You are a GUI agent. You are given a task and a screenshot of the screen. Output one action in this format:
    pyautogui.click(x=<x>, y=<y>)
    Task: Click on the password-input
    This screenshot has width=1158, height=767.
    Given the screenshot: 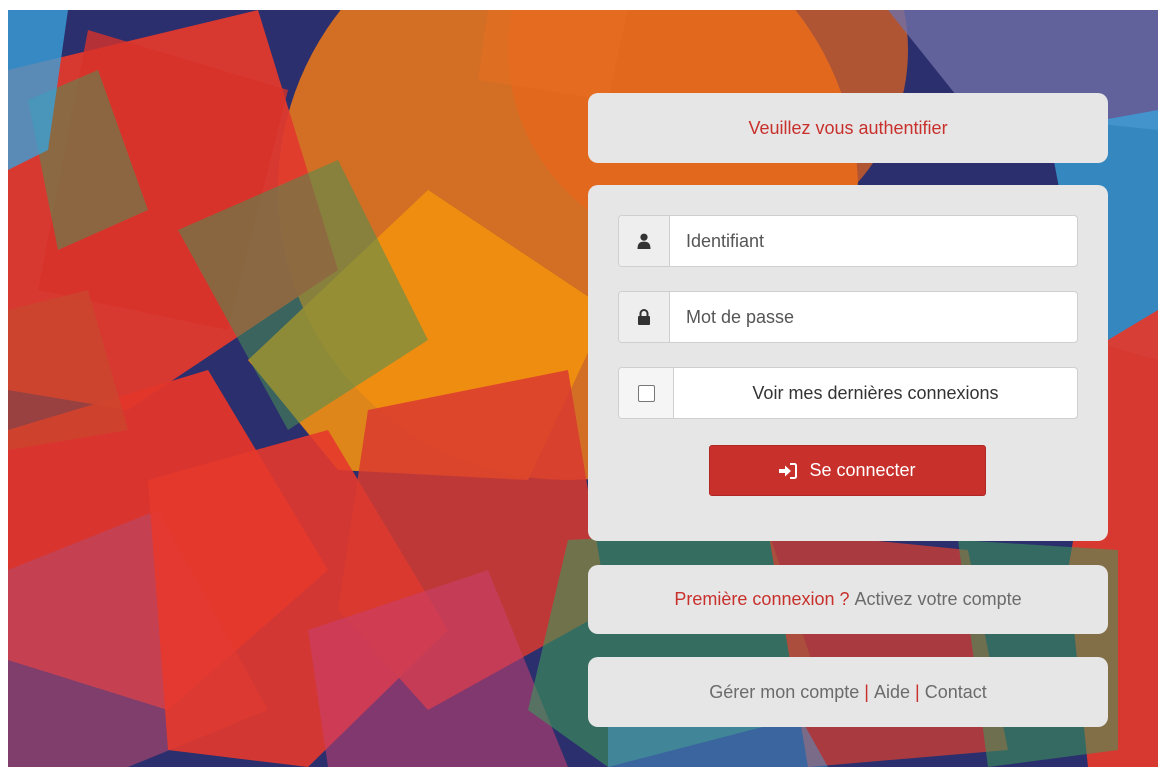 What is the action you would take?
    pyautogui.click(x=873, y=317)
    